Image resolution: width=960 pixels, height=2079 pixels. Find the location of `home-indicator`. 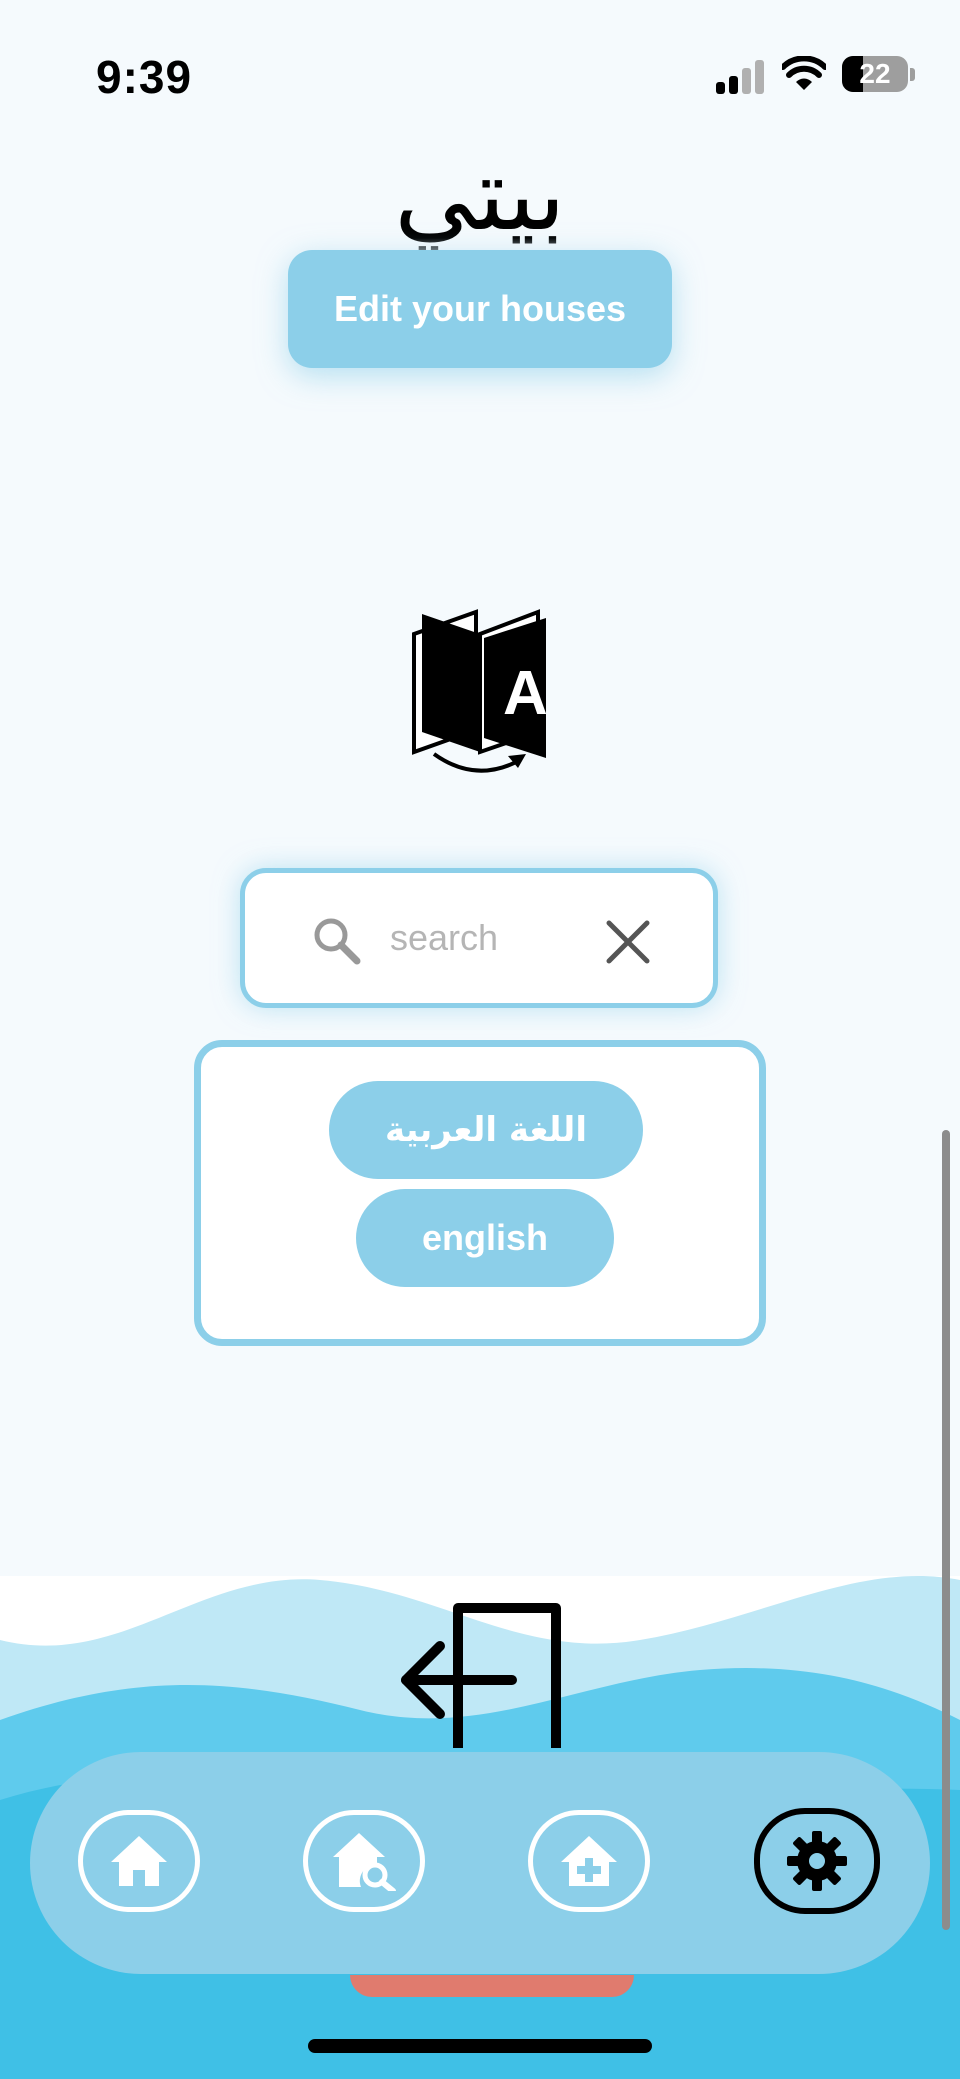

home-indicator is located at coordinates (480, 2046).